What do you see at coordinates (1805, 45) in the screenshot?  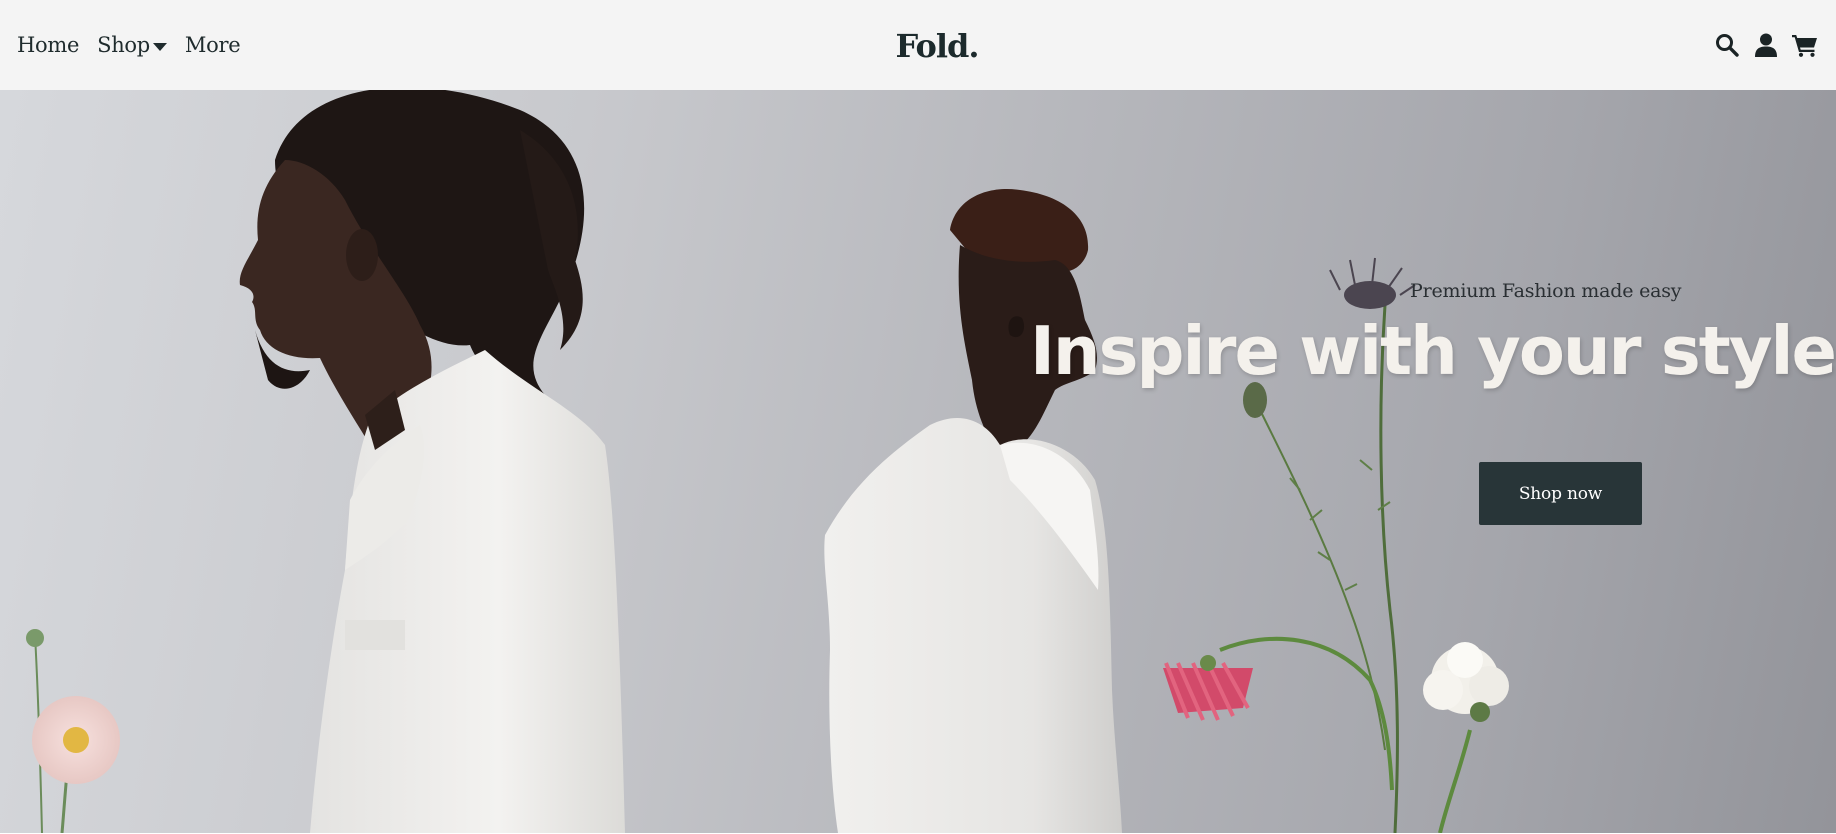 I see `cart-icon` at bounding box center [1805, 45].